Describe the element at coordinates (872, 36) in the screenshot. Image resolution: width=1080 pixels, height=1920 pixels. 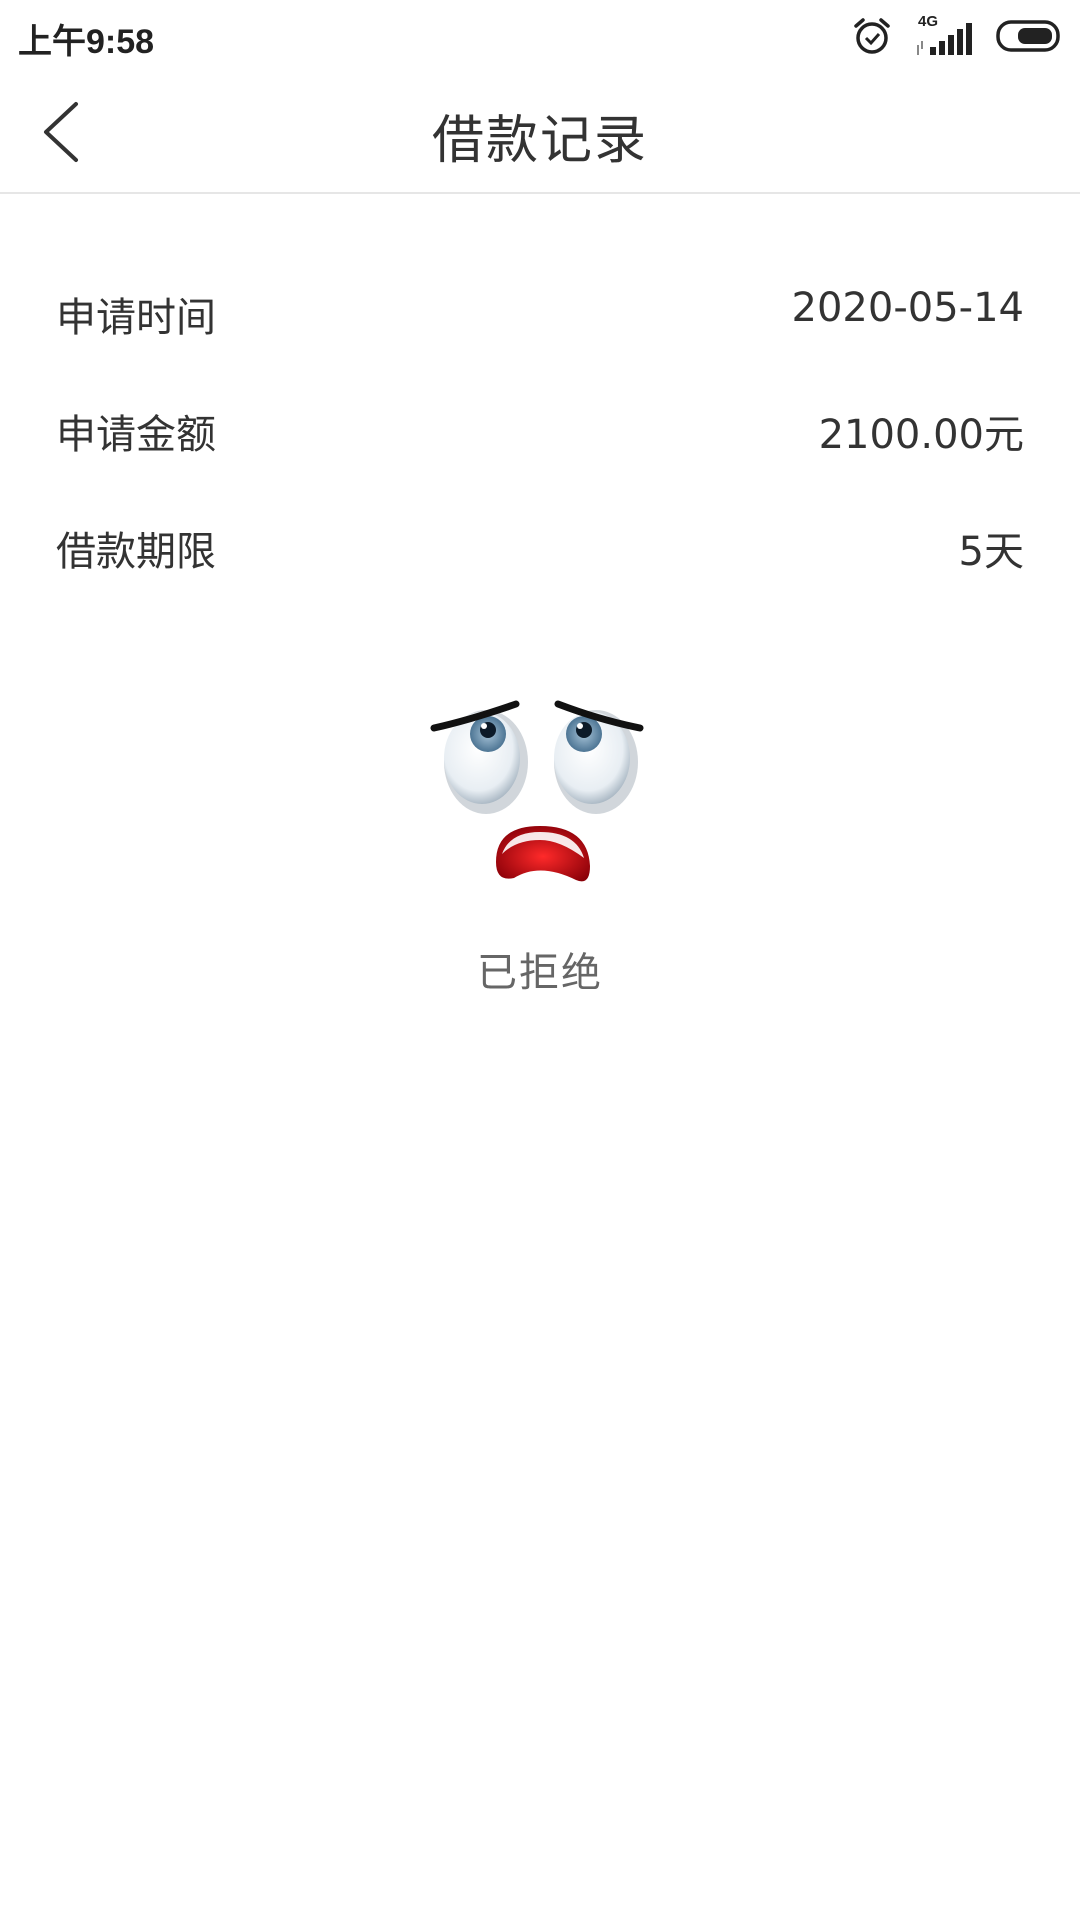
I see `alarm-icon` at that location.